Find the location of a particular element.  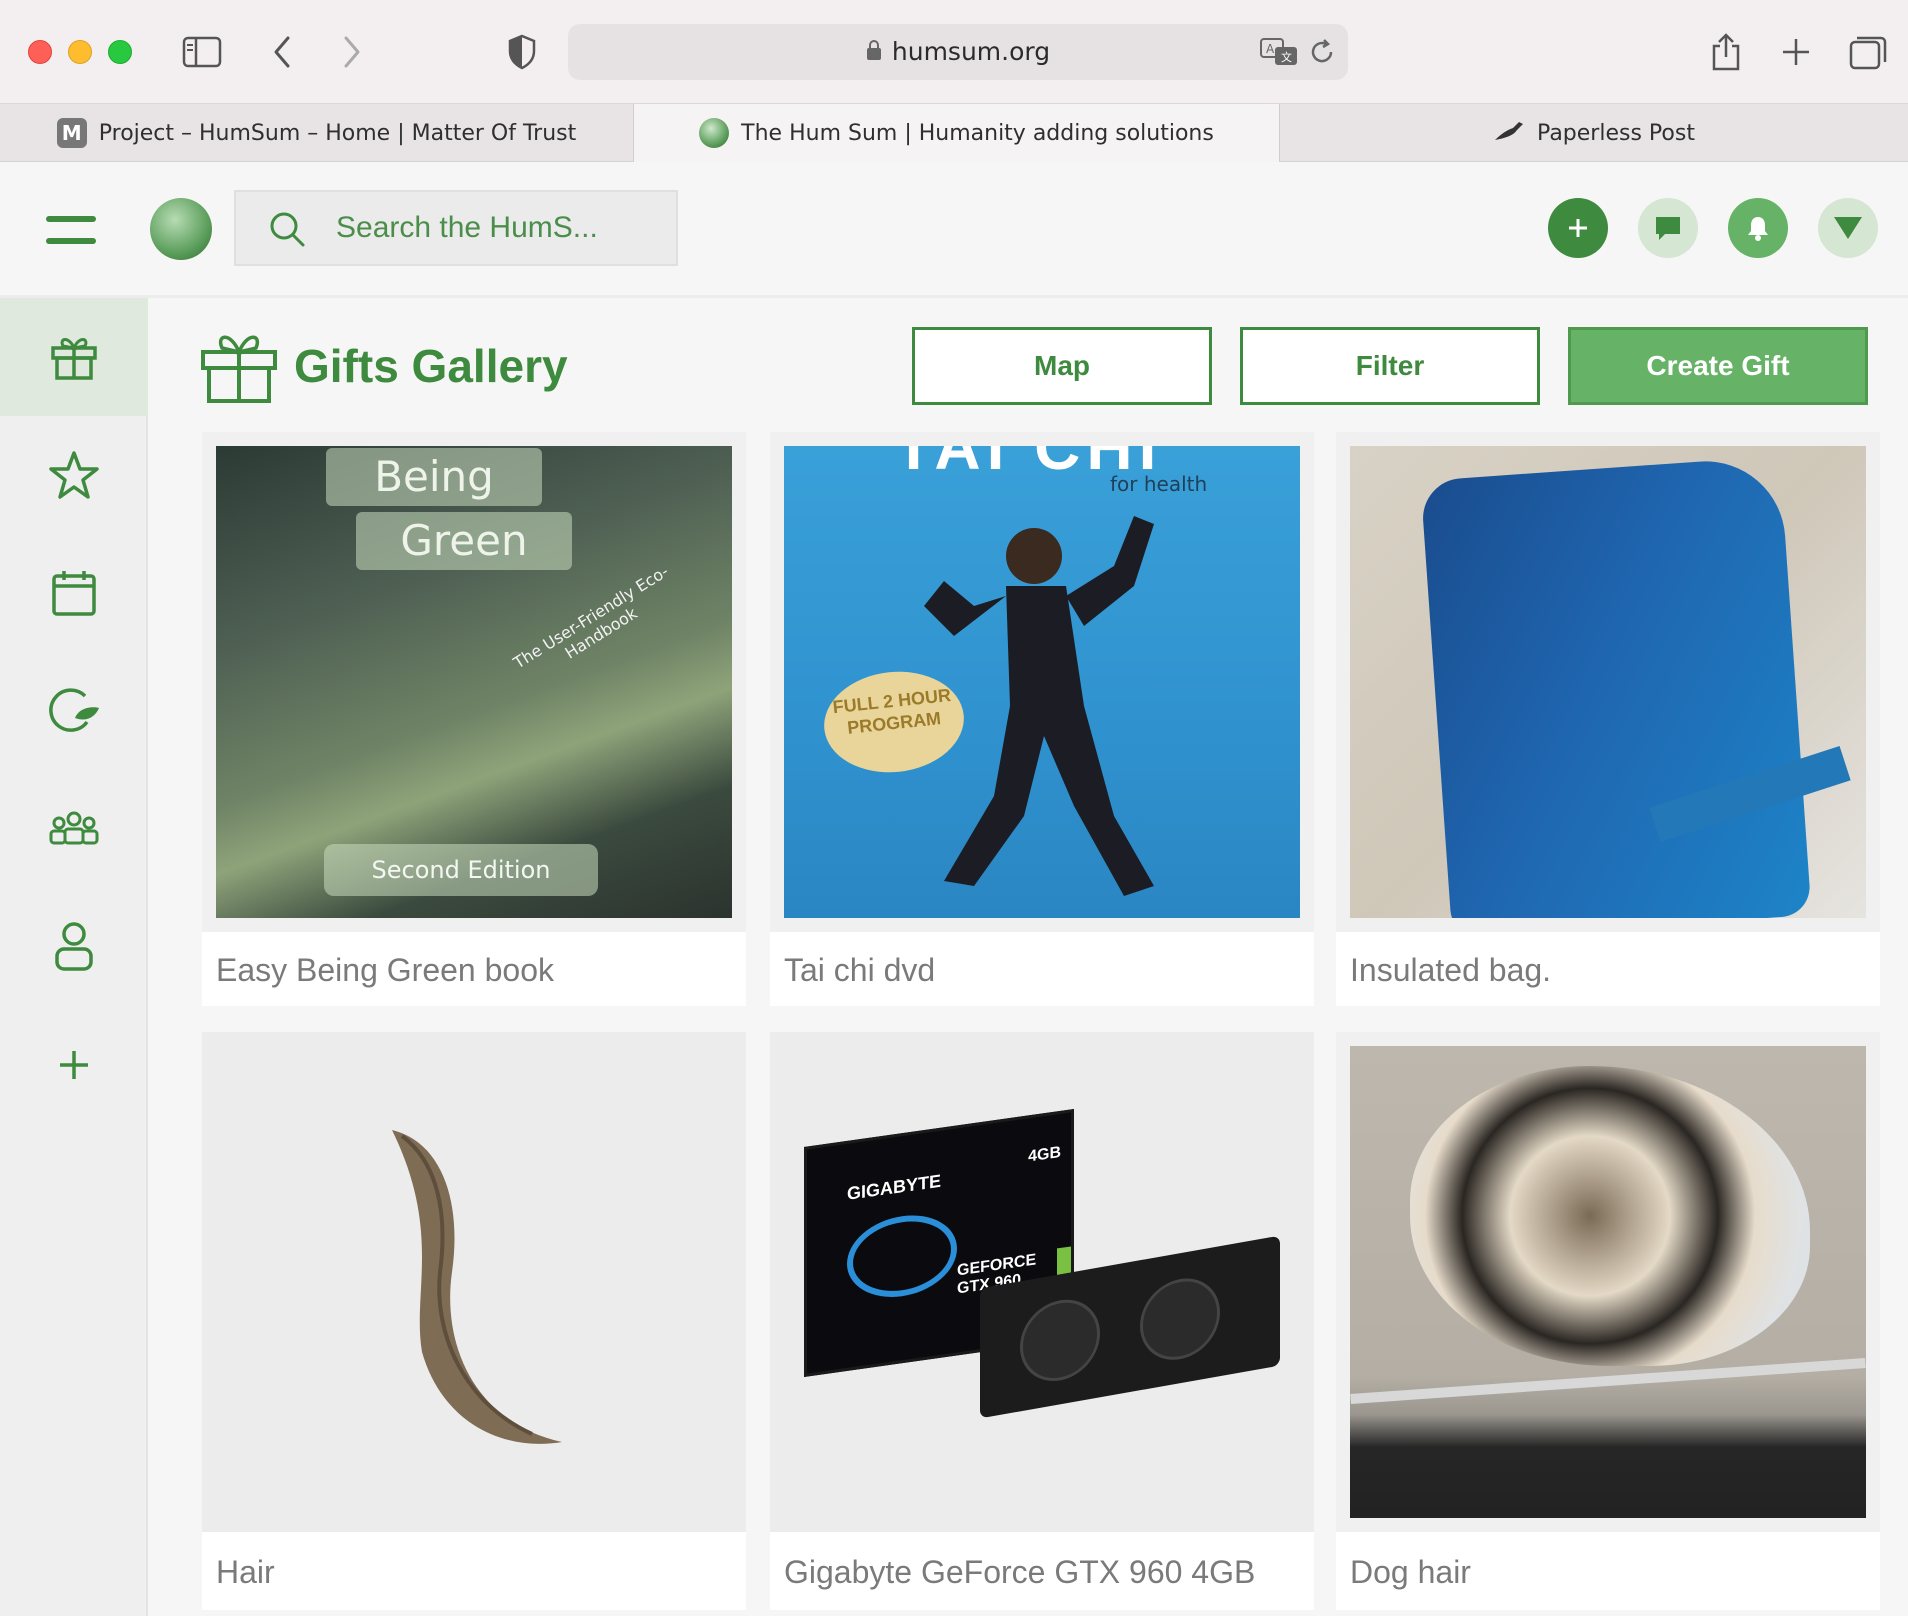

gift-title: Easy Being Green book is located at coordinates (385, 970).